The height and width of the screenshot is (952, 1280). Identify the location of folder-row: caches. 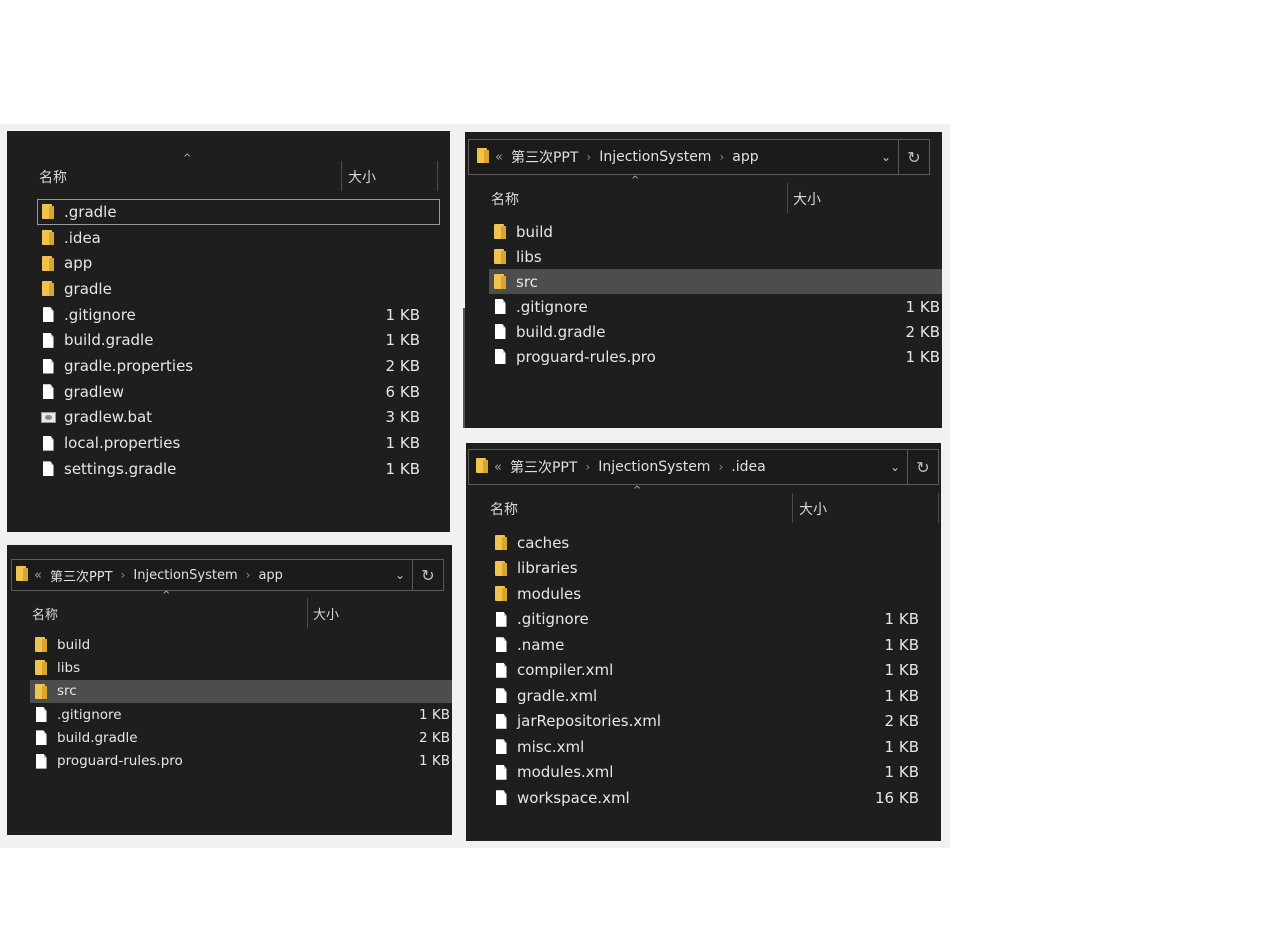
(709, 543).